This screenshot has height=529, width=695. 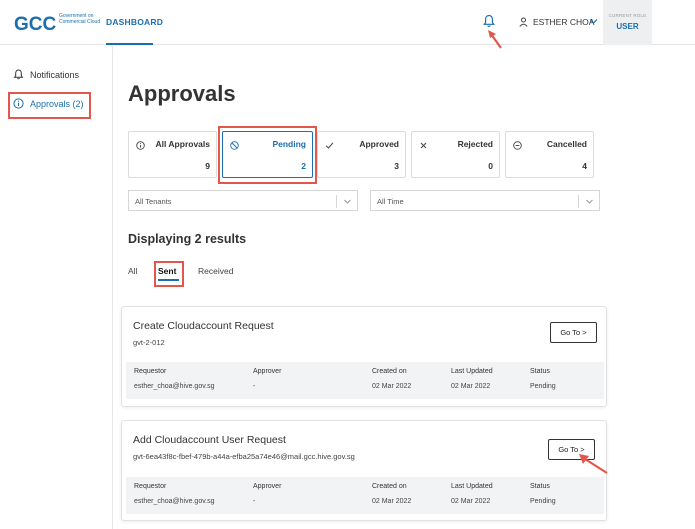 I want to click on card-subtitle: gvt-2-012, so click(x=149, y=342).